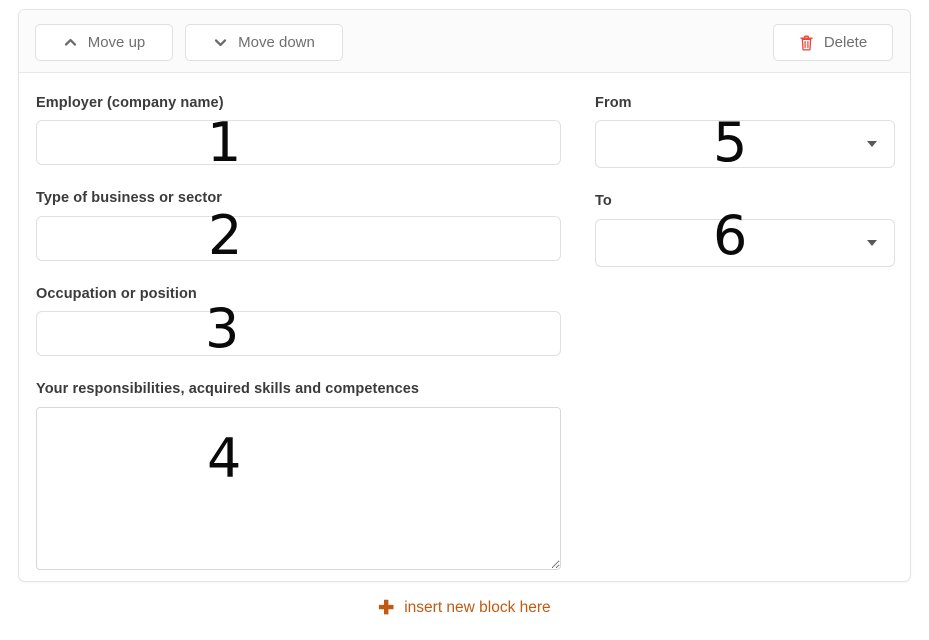  Describe the element at coordinates (845, 42) in the screenshot. I see `delete-label: Delete` at that location.